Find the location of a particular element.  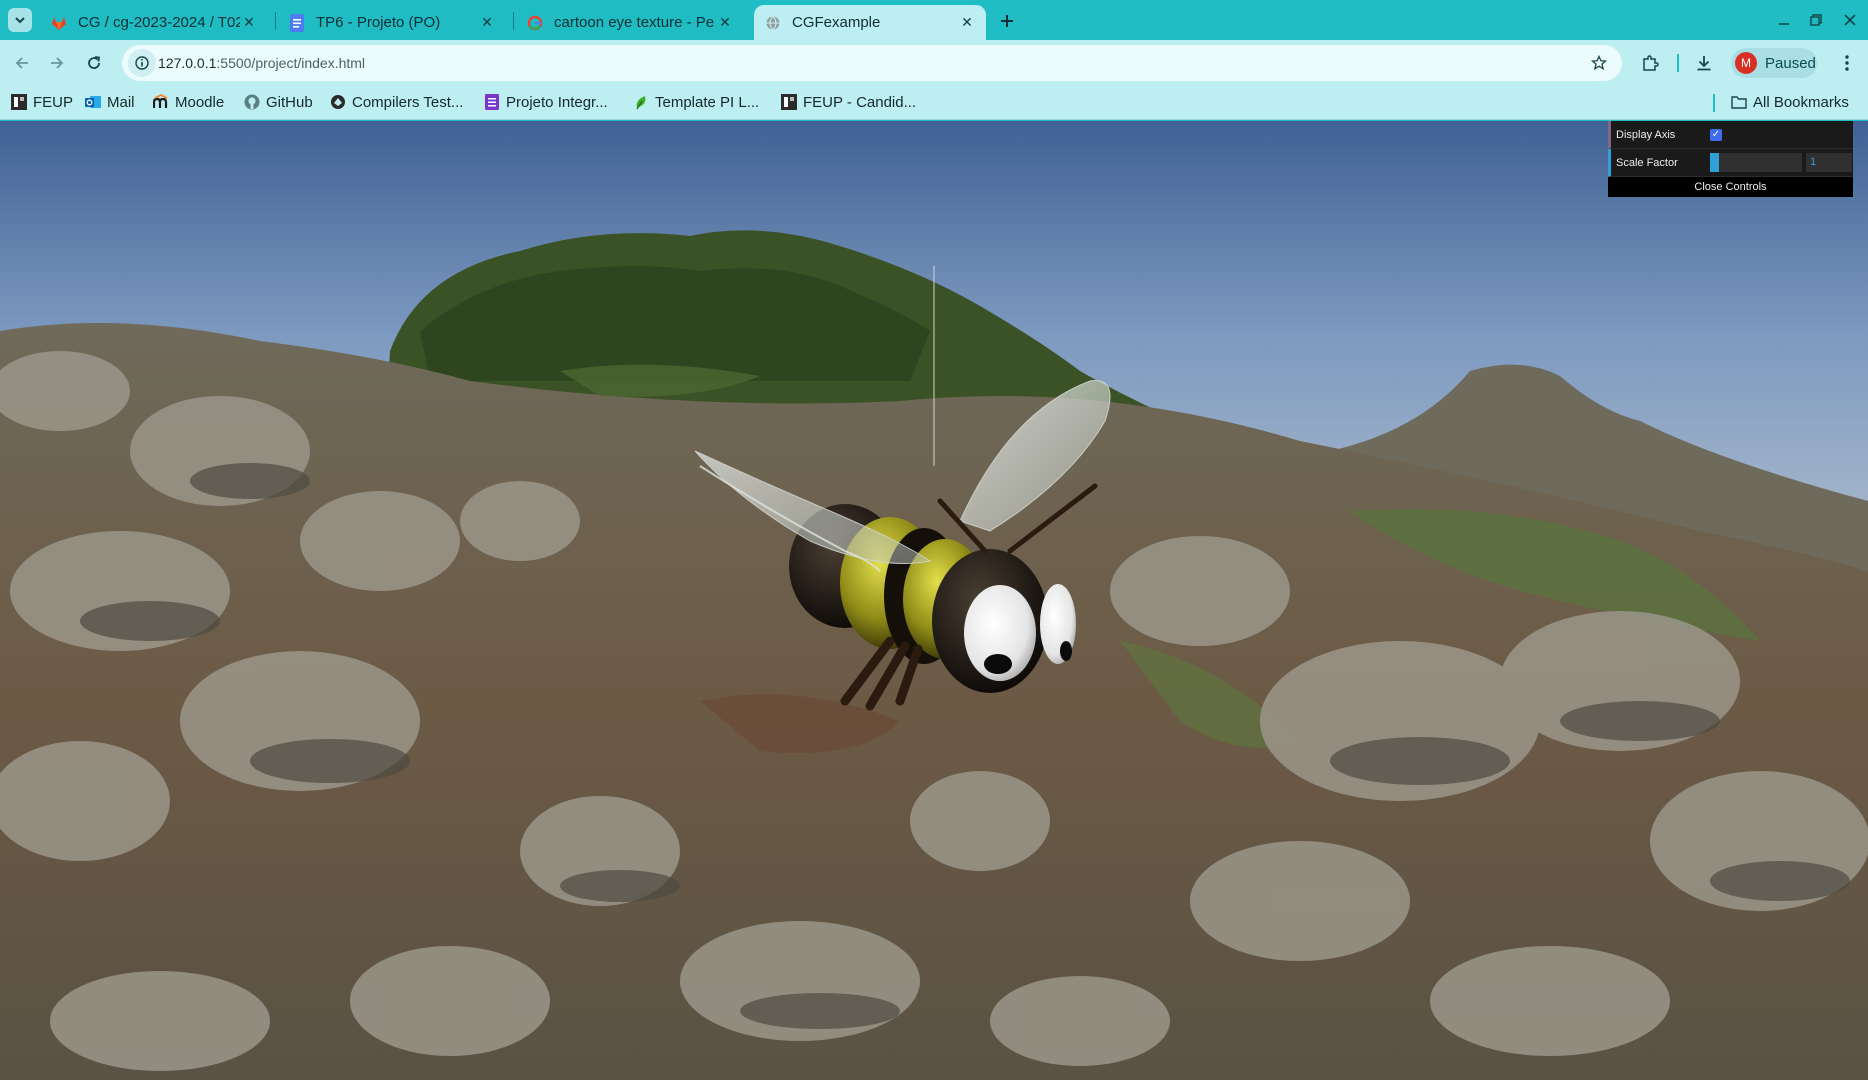

close-controls-button: Close Controls is located at coordinates (1730, 187).